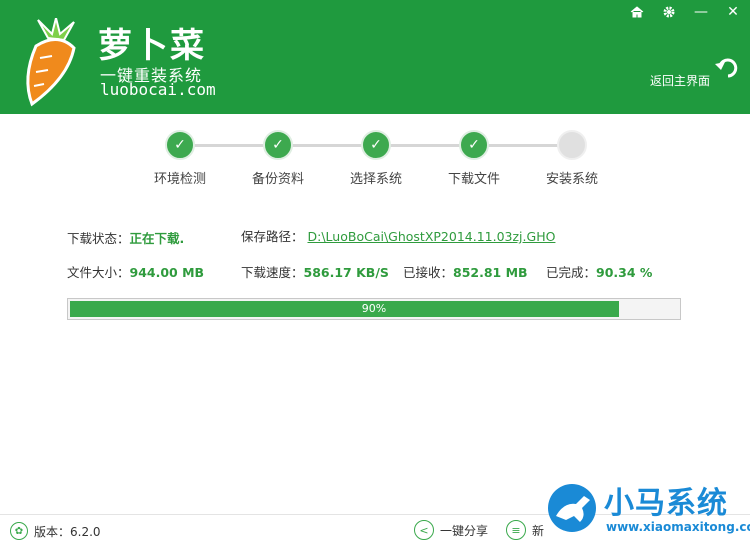 The width and height of the screenshot is (750, 545). What do you see at coordinates (272, 236) in the screenshot?
I see `path-key: 保存路径：` at bounding box center [272, 236].